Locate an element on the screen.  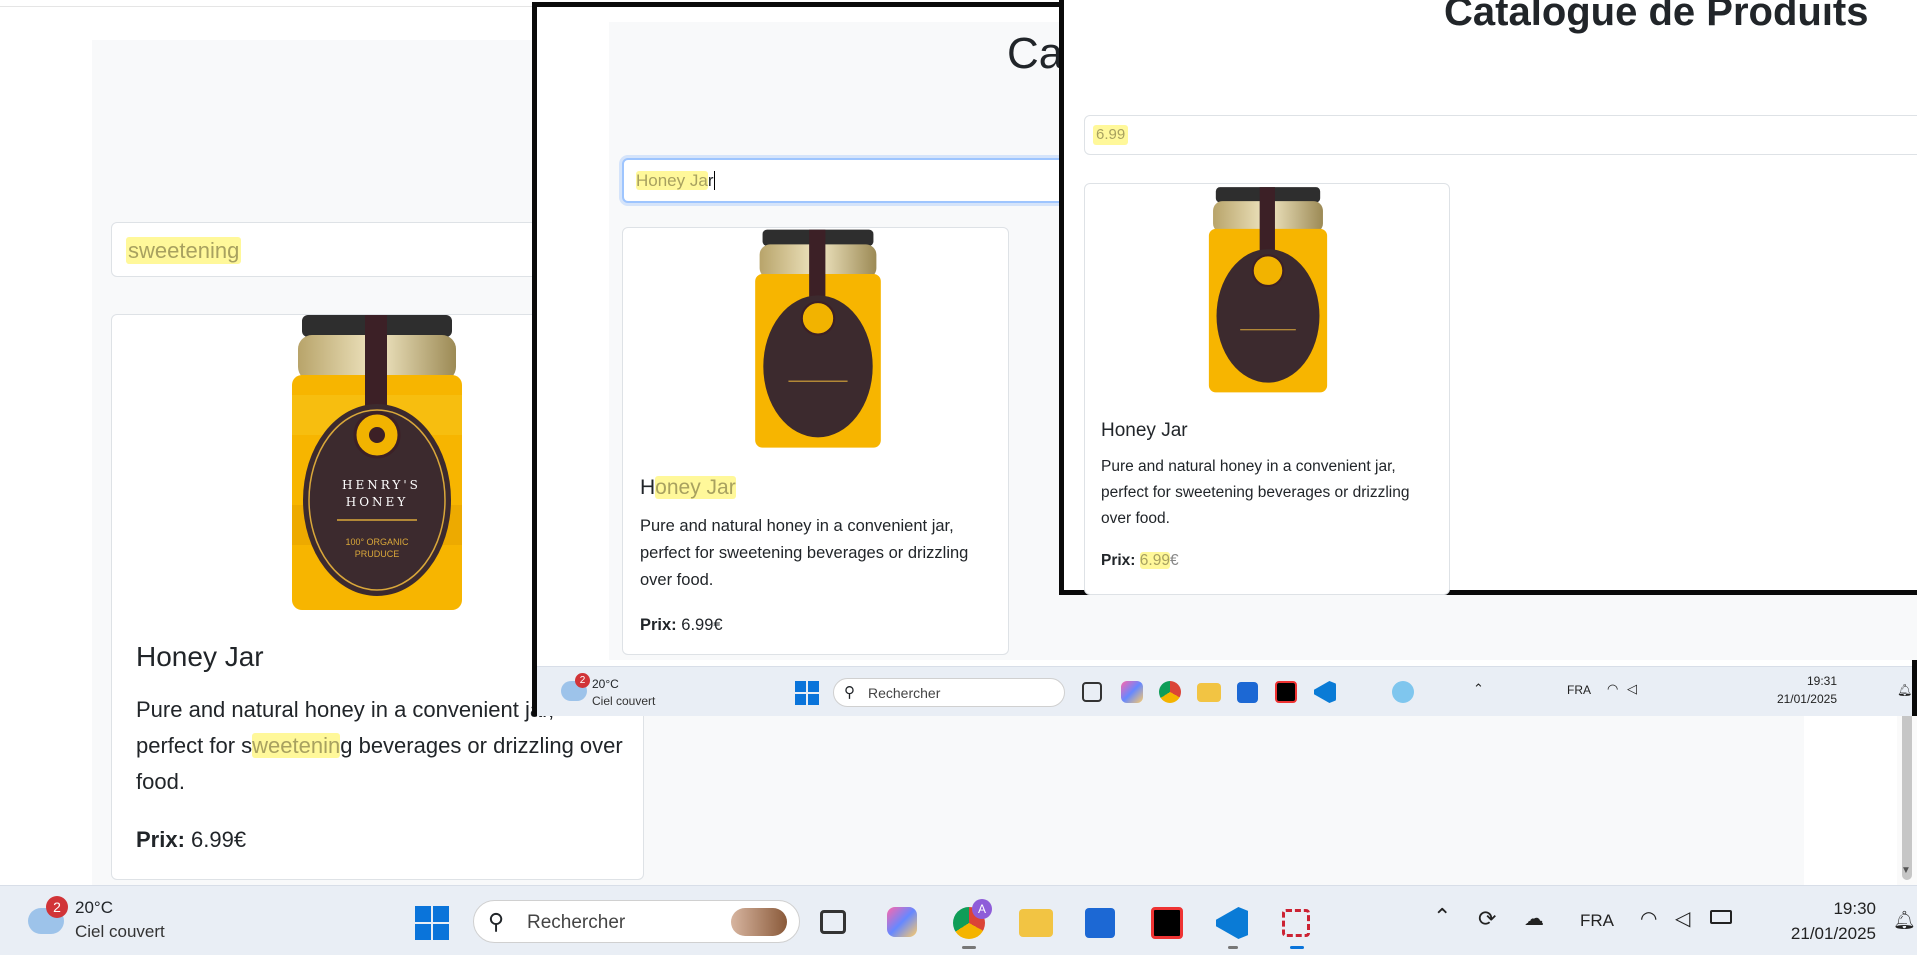
front-search-input: 6.99 is located at coordinates (1500, 135).